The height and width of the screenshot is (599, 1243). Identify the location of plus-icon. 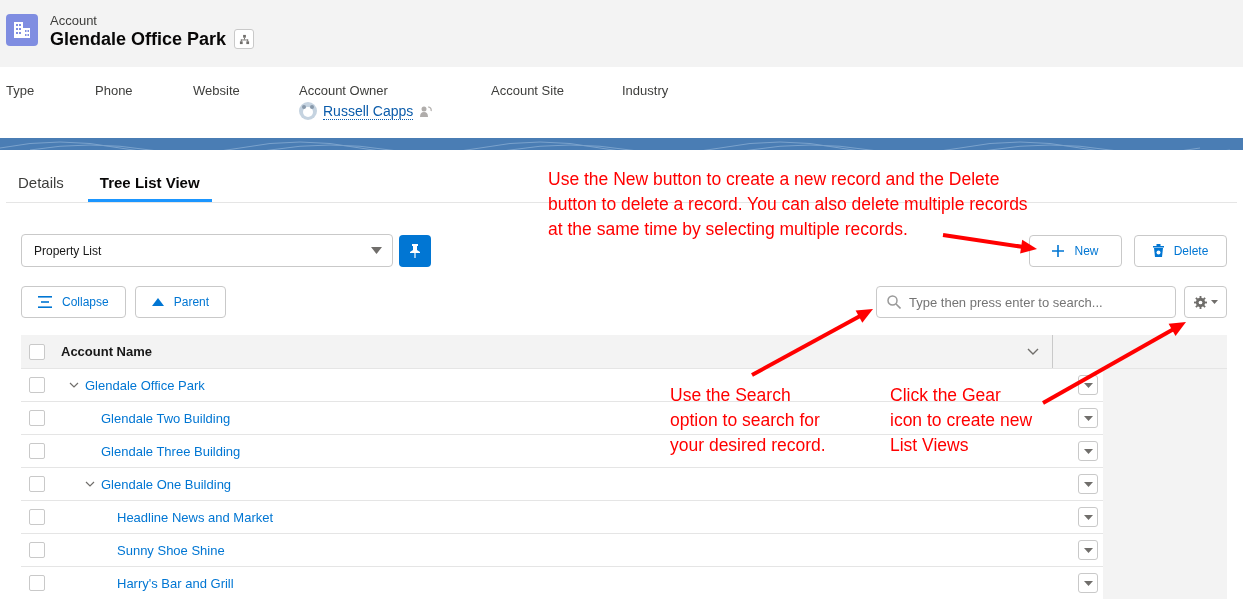
(1058, 250).